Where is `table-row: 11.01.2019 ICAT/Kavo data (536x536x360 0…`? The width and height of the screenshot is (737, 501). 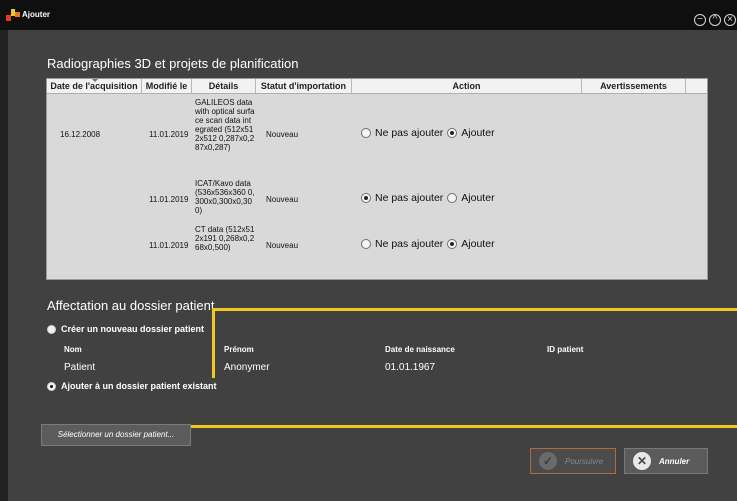
table-row: 11.01.2019 ICAT/Kavo data (536x536x360 0… is located at coordinates (377, 201).